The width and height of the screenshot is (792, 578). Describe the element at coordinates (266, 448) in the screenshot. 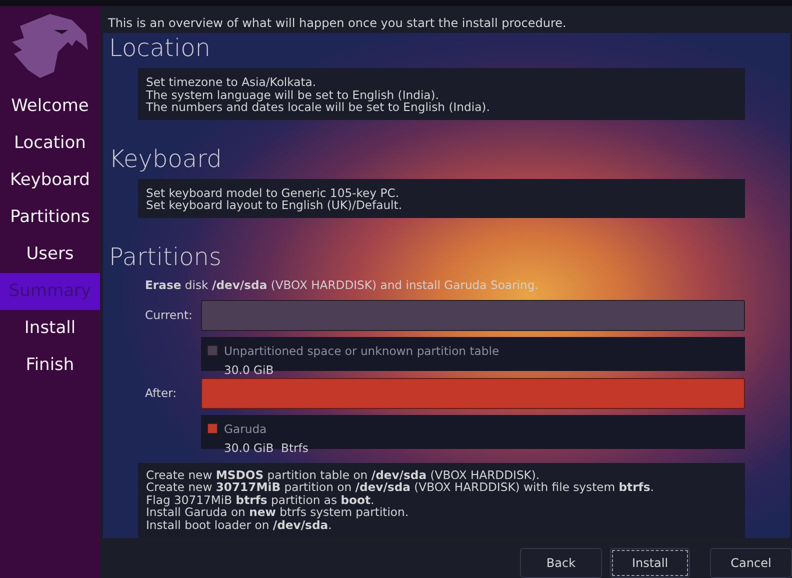

I see `partition-details: 30.0 GiB Btrfs` at that location.